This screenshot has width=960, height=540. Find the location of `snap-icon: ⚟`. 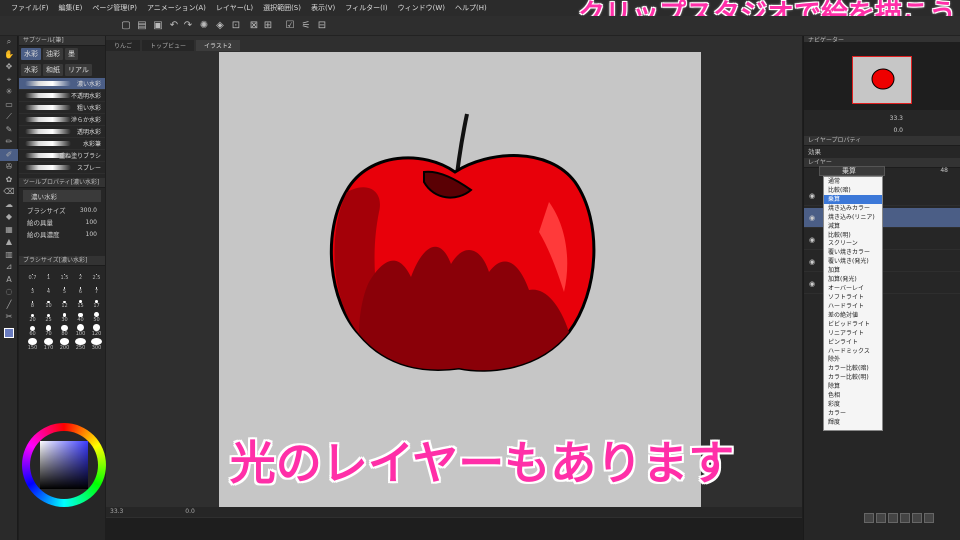

snap-icon: ⚟ is located at coordinates (306, 26).